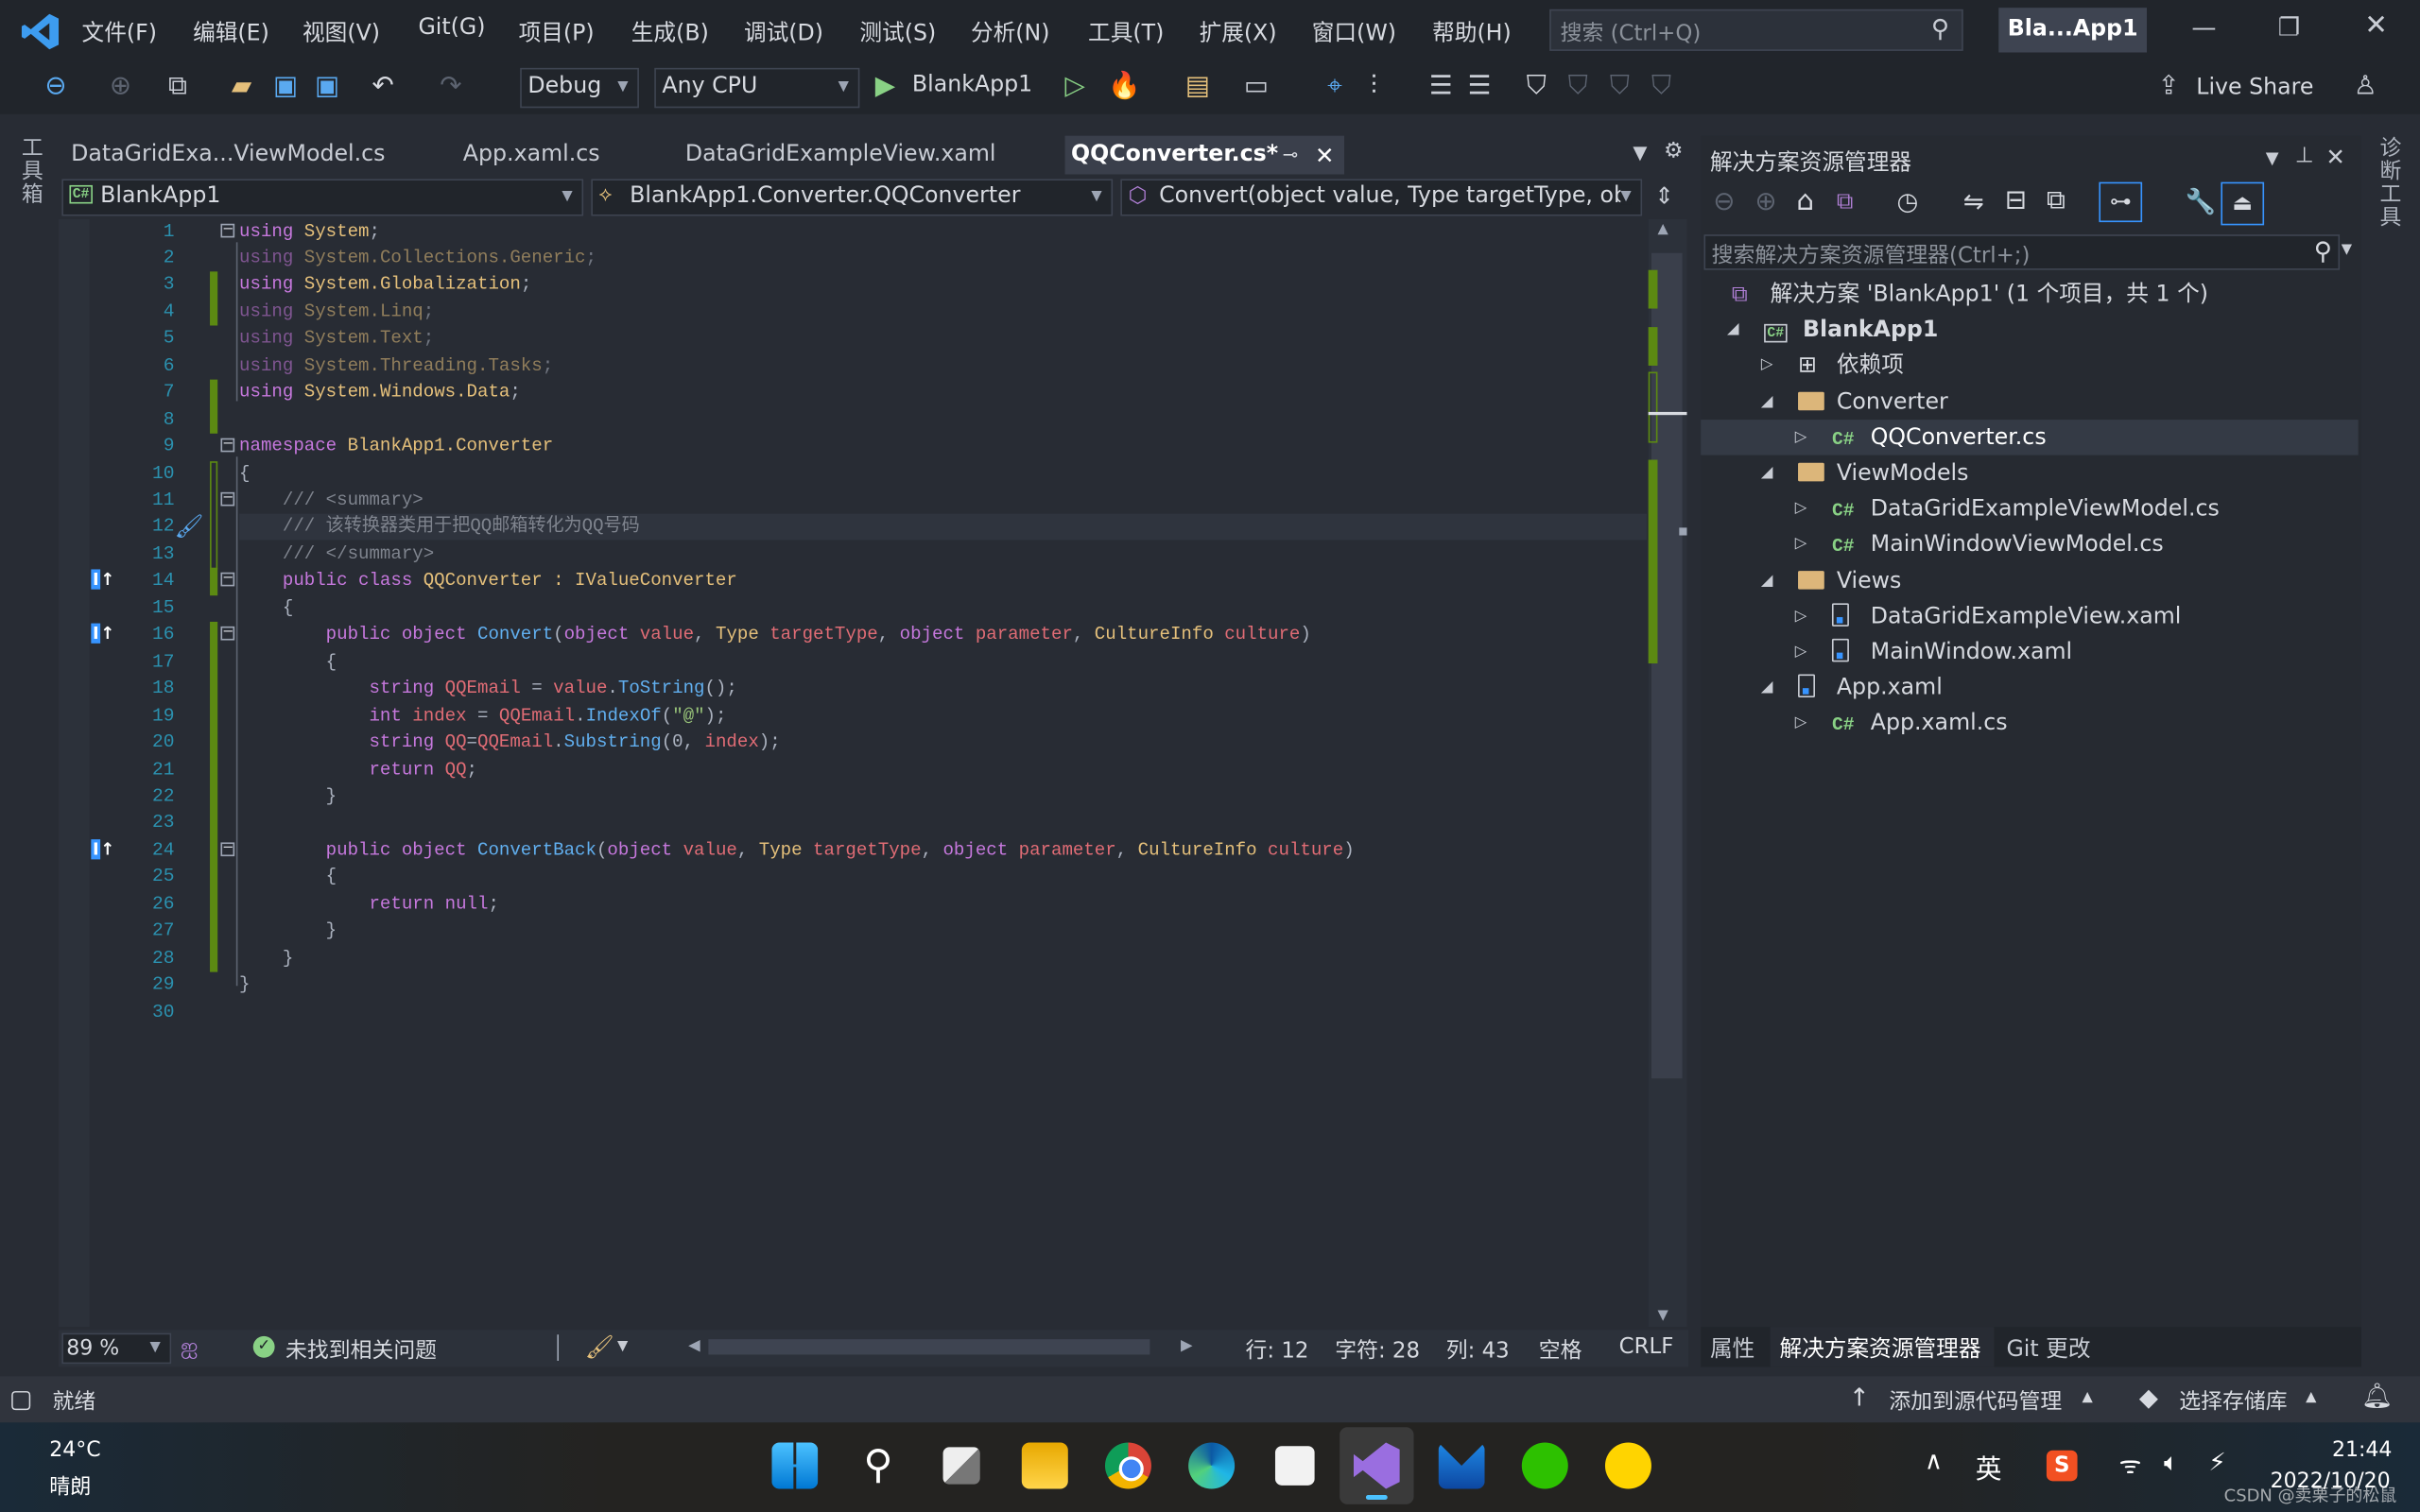 The height and width of the screenshot is (1512, 2420). Describe the element at coordinates (2362, 1450) in the screenshot. I see `clock-time: 21:44` at that location.